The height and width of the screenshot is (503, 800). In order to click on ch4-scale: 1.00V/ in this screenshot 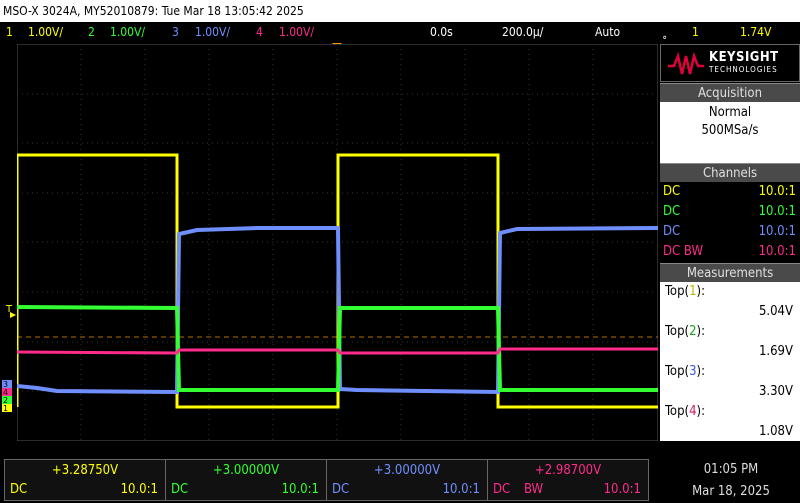, I will do `click(296, 32)`.